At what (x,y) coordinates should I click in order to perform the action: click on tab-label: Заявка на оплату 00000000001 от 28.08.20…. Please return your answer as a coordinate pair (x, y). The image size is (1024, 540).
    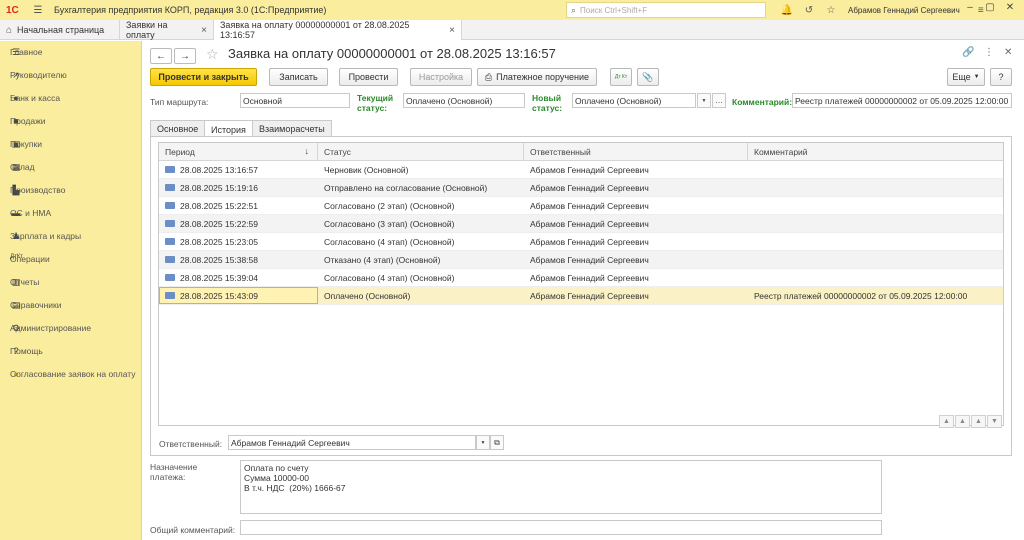
    Looking at the image, I should click on (315, 30).